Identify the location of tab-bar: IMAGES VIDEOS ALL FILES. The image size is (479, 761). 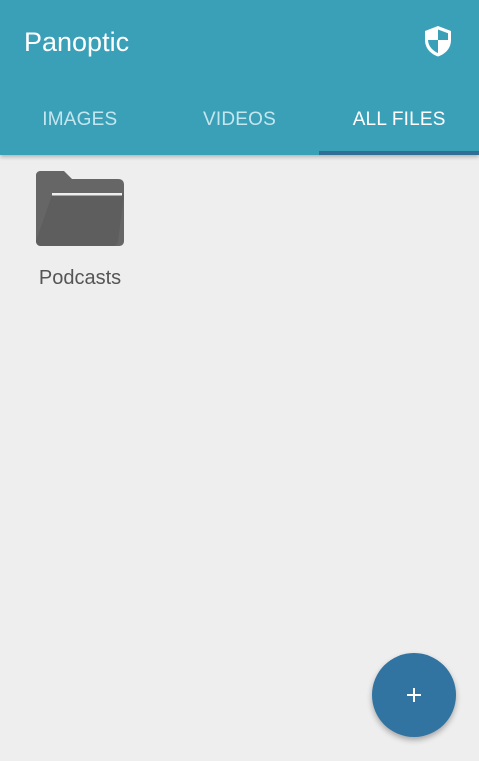
(239, 119).